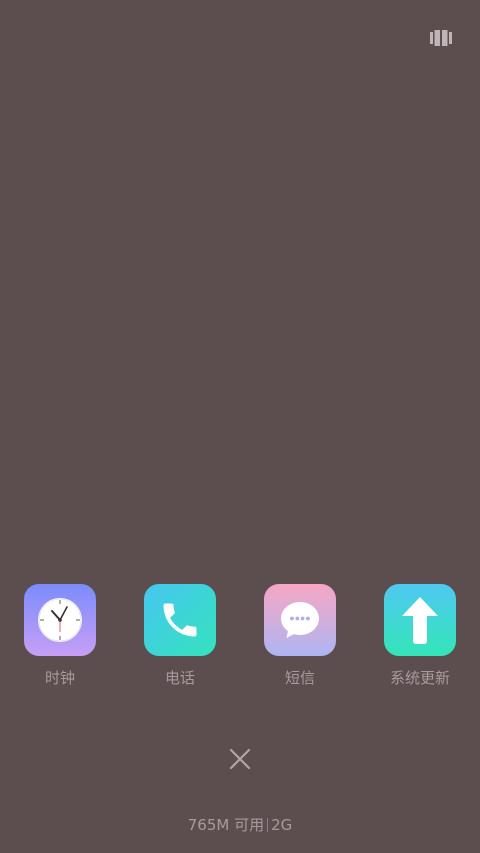 The height and width of the screenshot is (853, 480). What do you see at coordinates (420, 620) in the screenshot?
I see `arrow-up-icon` at bounding box center [420, 620].